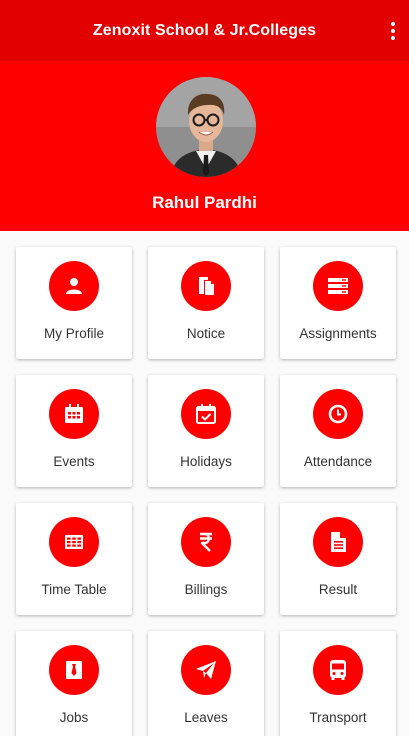 This screenshot has width=409, height=736. What do you see at coordinates (74, 286) in the screenshot?
I see `person-icon` at bounding box center [74, 286].